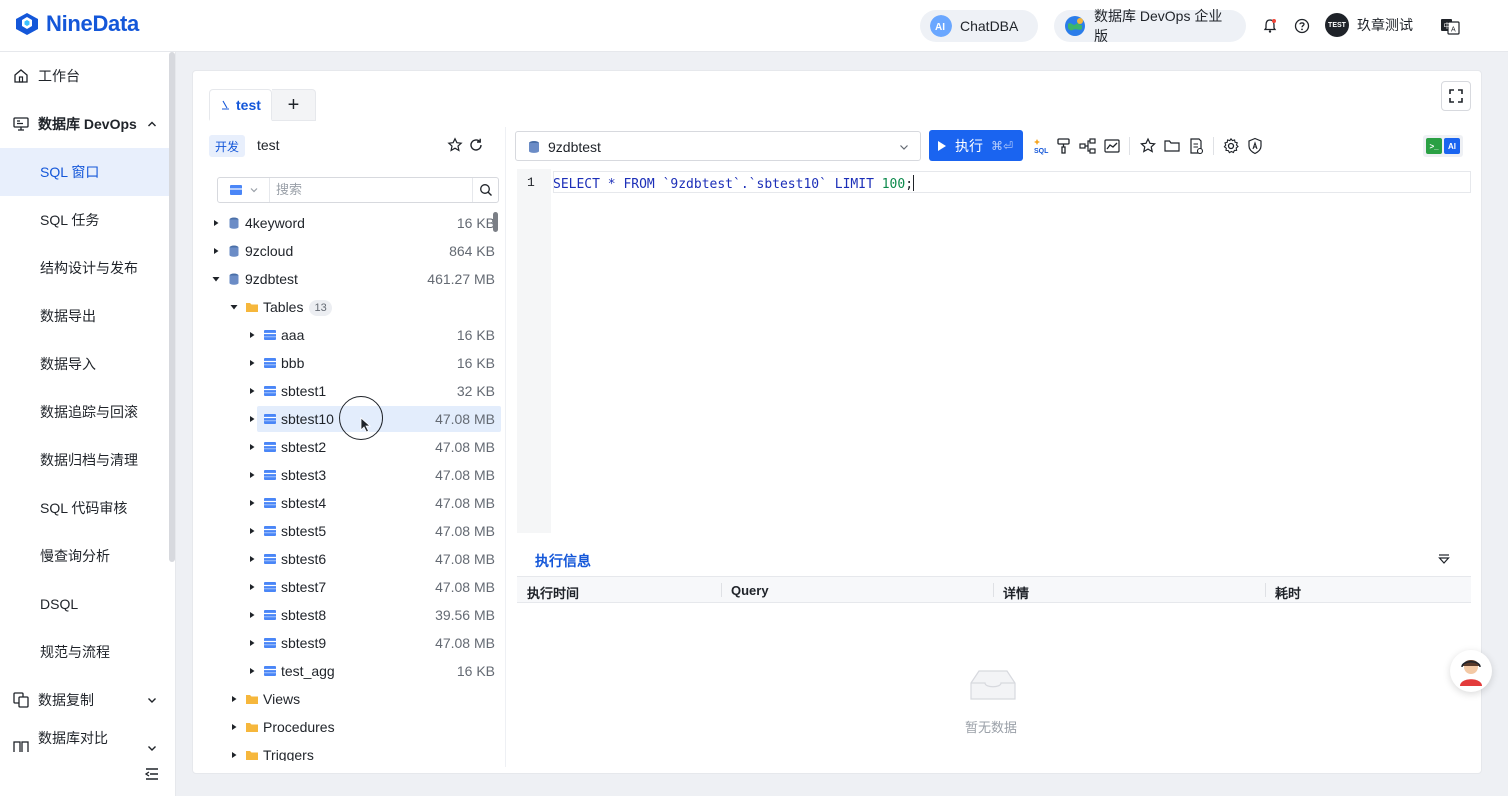 This screenshot has height=796, width=1508. What do you see at coordinates (355, 559) in the screenshot?
I see `tree-table-row: sbtest6 47.08 MB` at bounding box center [355, 559].